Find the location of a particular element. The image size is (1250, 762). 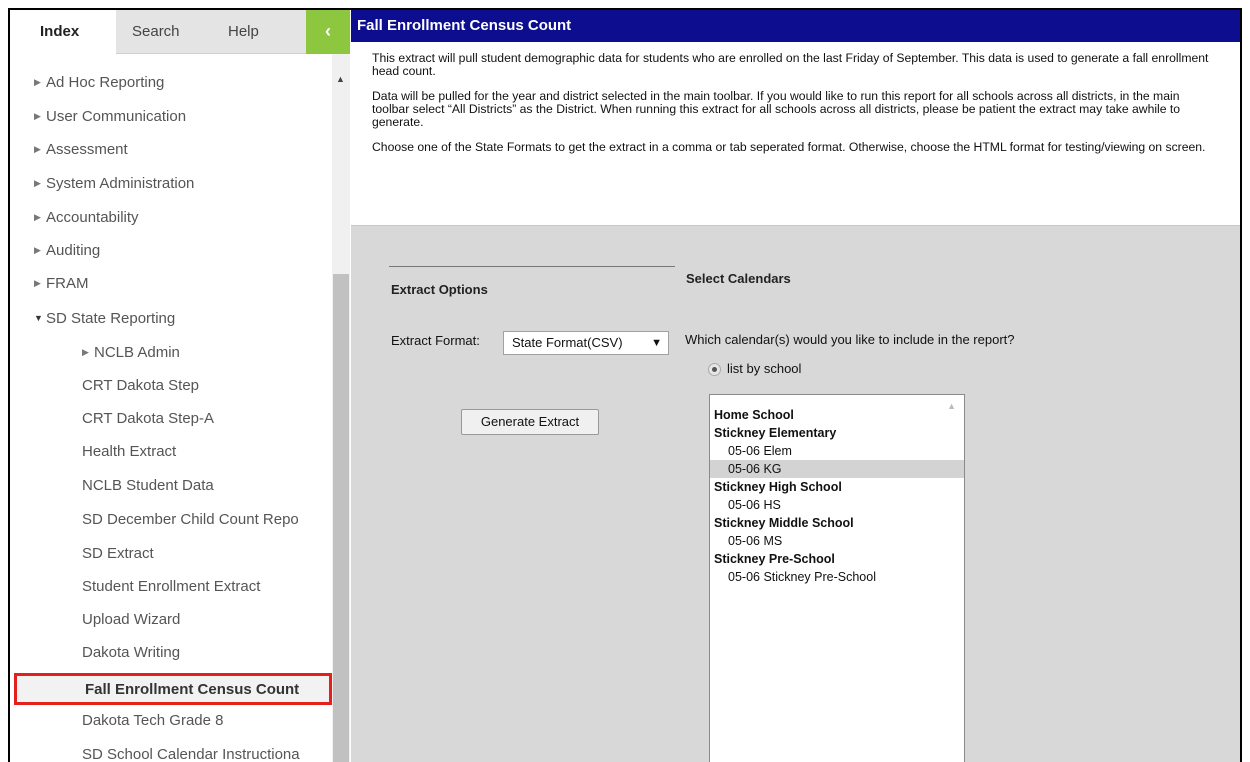

nav-tabs: Index Search Help ‹ is located at coordinates (180, 32).